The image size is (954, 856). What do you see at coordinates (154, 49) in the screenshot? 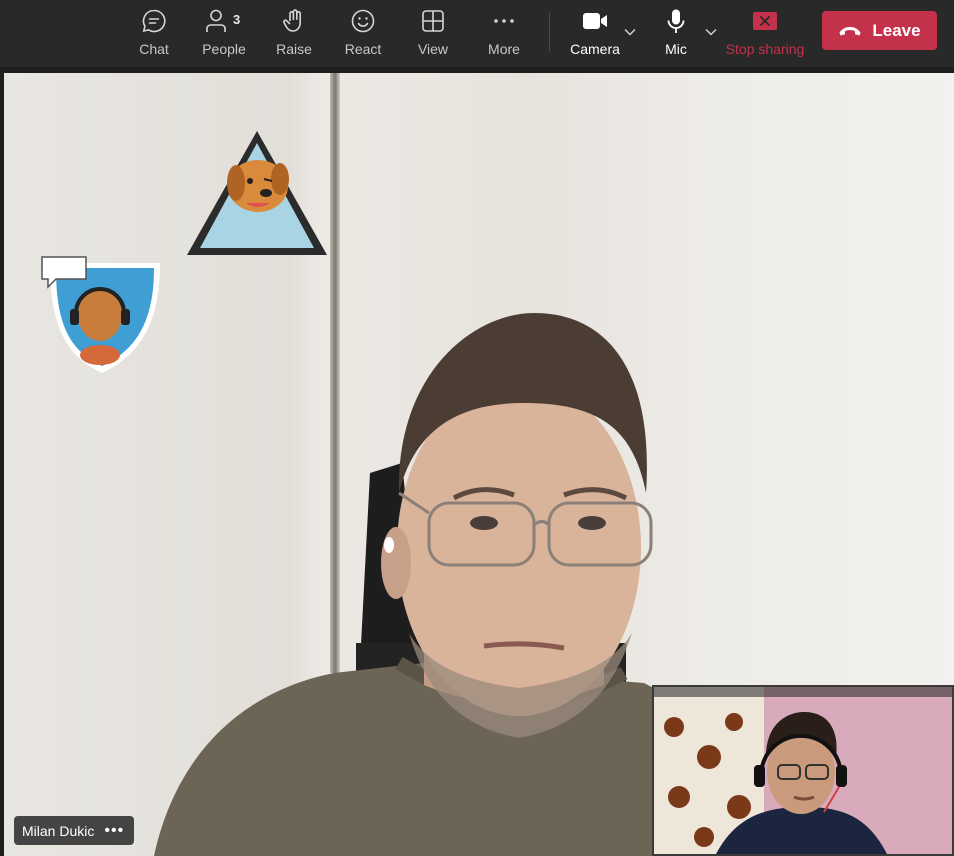
I see `chat-label: Chat` at bounding box center [154, 49].